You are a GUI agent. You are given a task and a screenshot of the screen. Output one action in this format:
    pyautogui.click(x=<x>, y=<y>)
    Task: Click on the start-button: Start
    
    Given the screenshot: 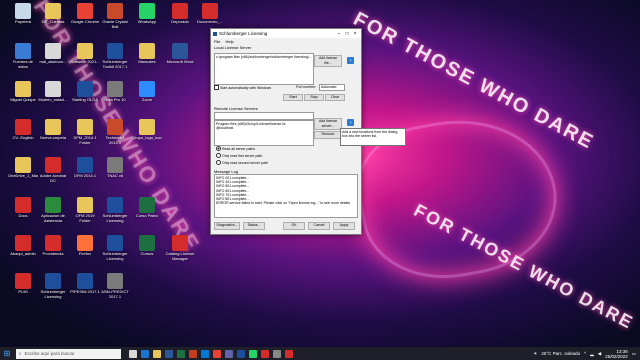 What is the action you would take?
    pyautogui.click(x=293, y=97)
    